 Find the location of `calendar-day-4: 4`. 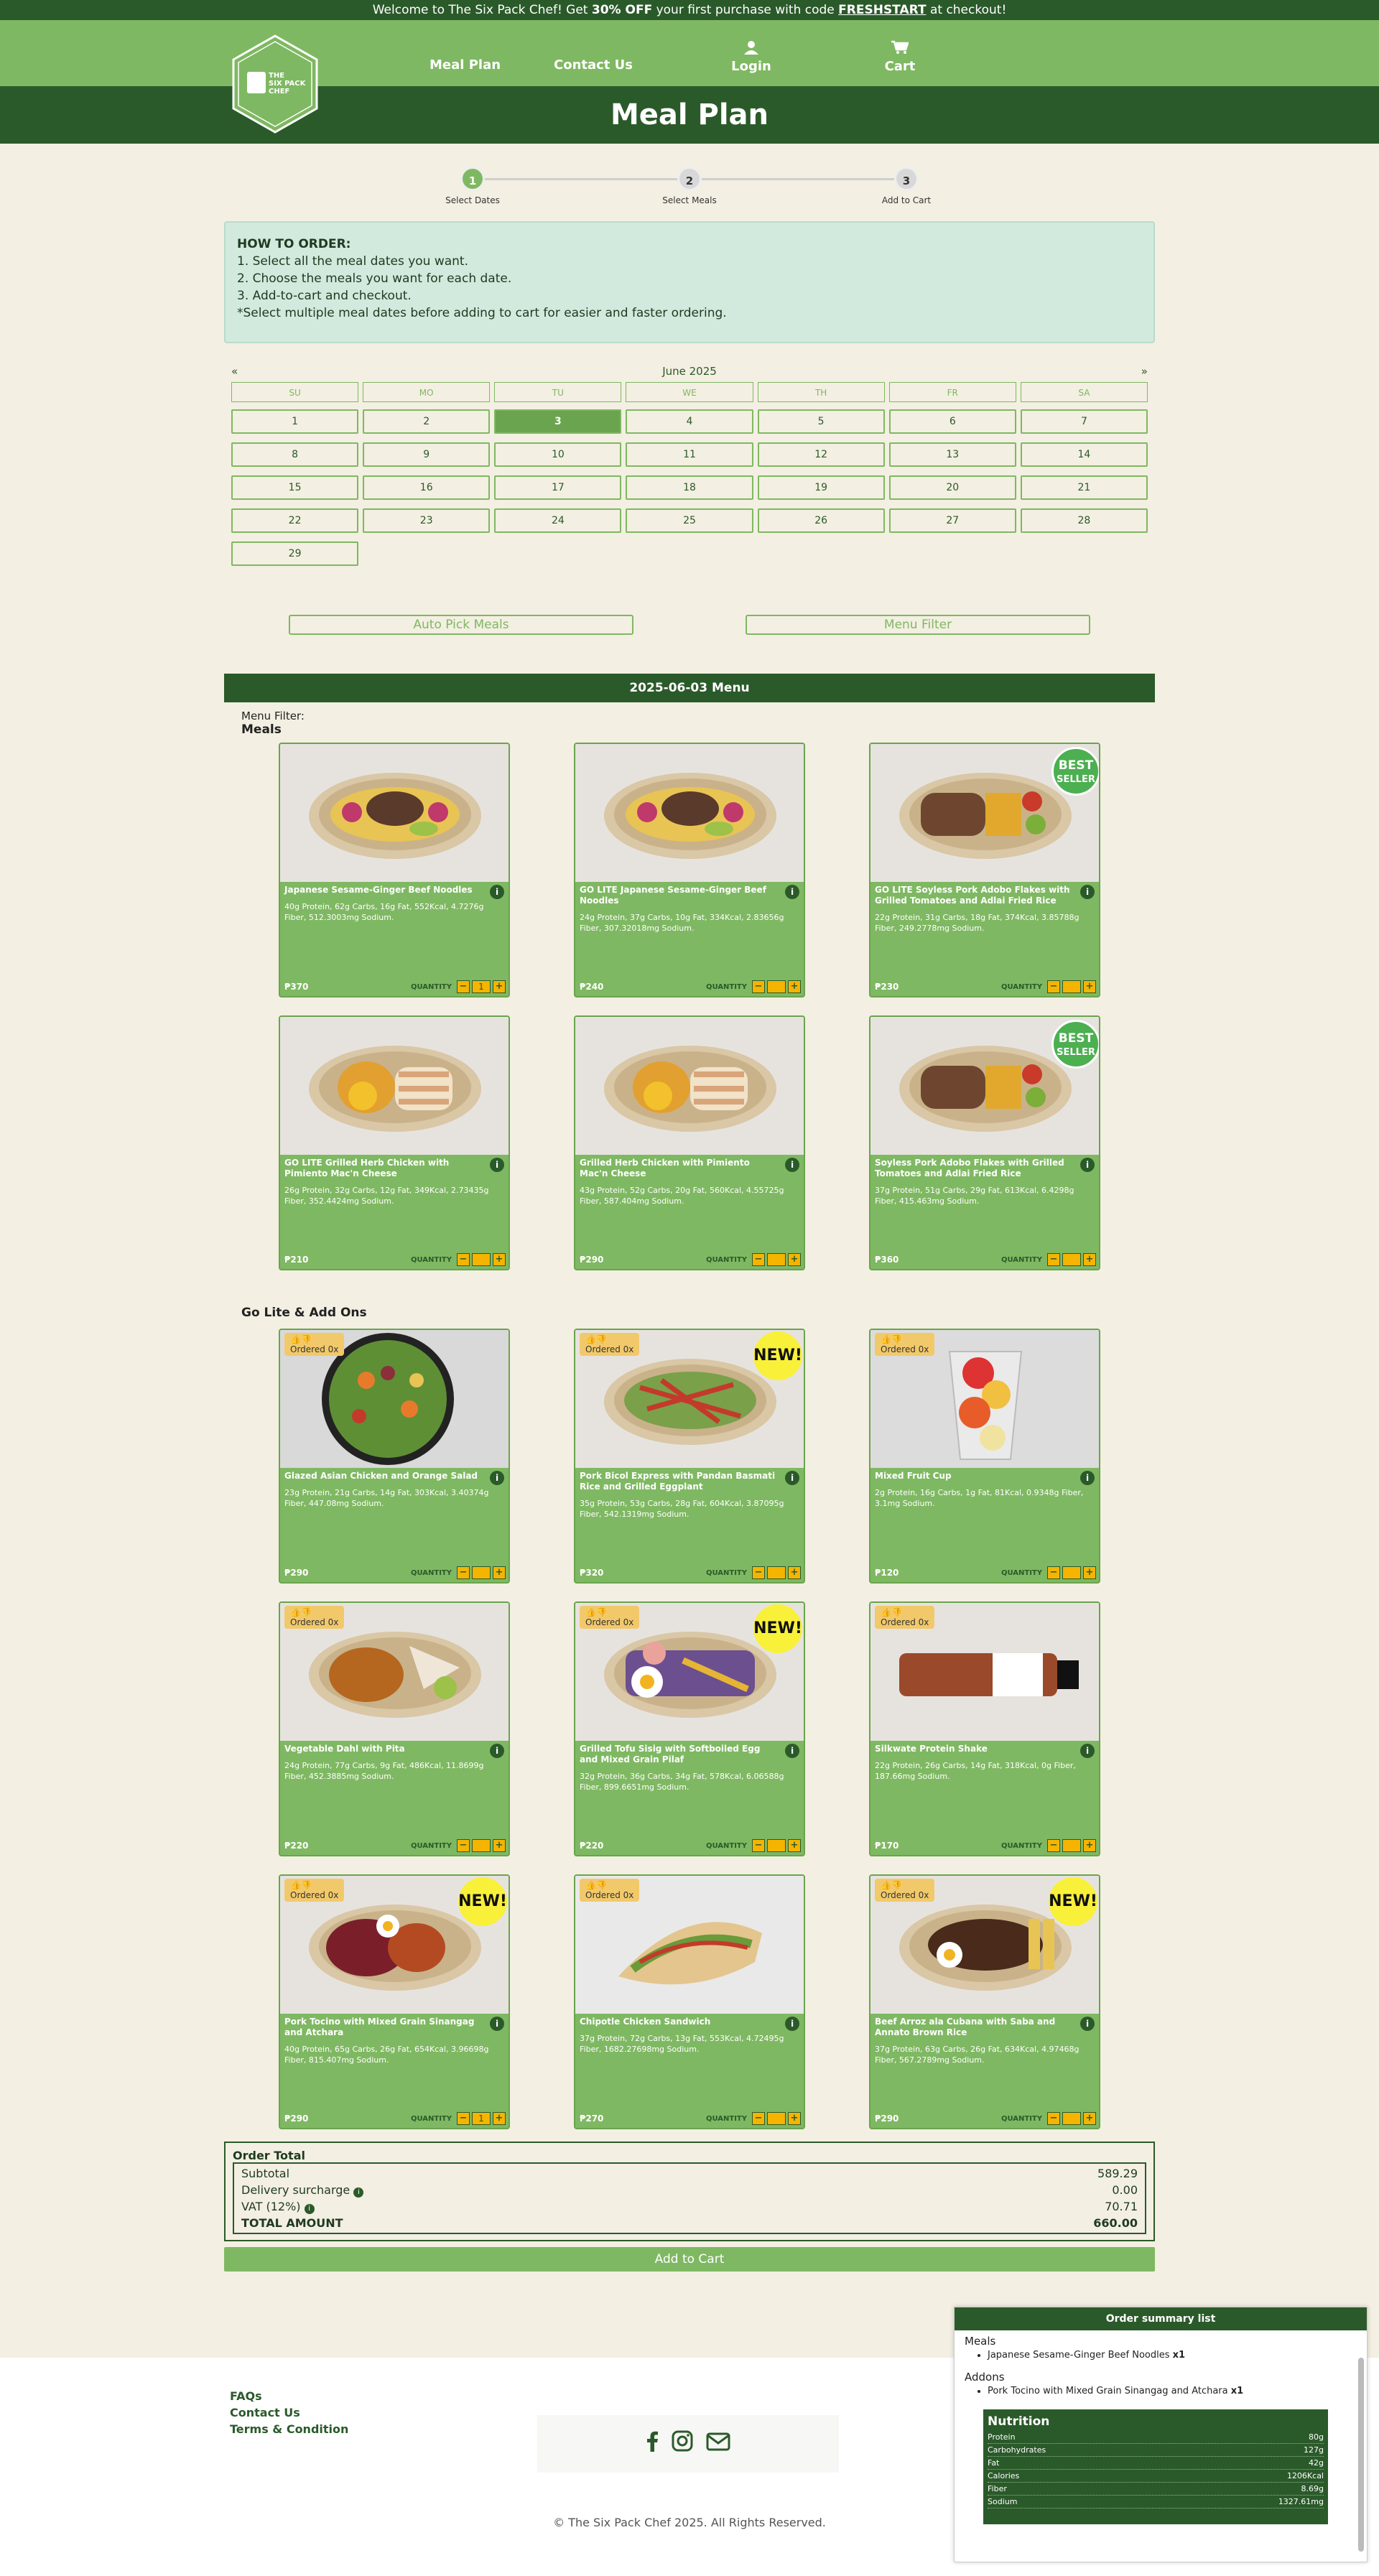

calendar-day-4: 4 is located at coordinates (689, 421).